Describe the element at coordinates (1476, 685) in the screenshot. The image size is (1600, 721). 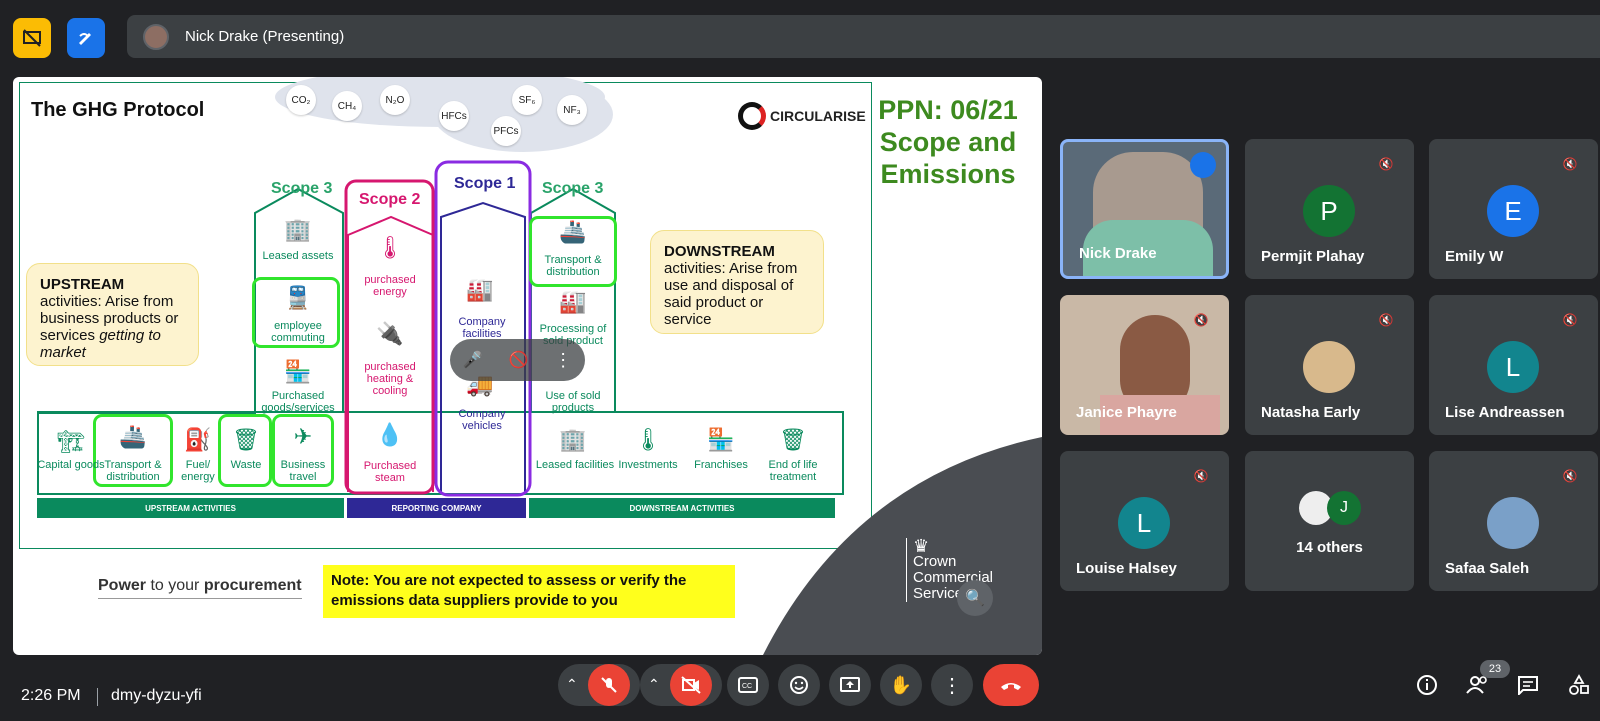
I see `people-icon` at that location.